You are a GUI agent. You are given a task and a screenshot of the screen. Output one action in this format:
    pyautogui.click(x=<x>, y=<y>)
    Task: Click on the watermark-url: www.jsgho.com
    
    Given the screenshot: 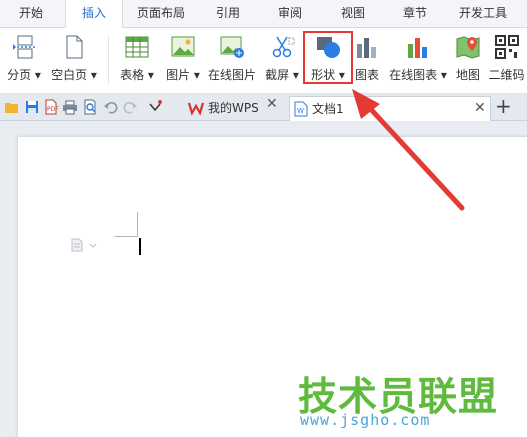 What is the action you would take?
    pyautogui.click(x=365, y=420)
    